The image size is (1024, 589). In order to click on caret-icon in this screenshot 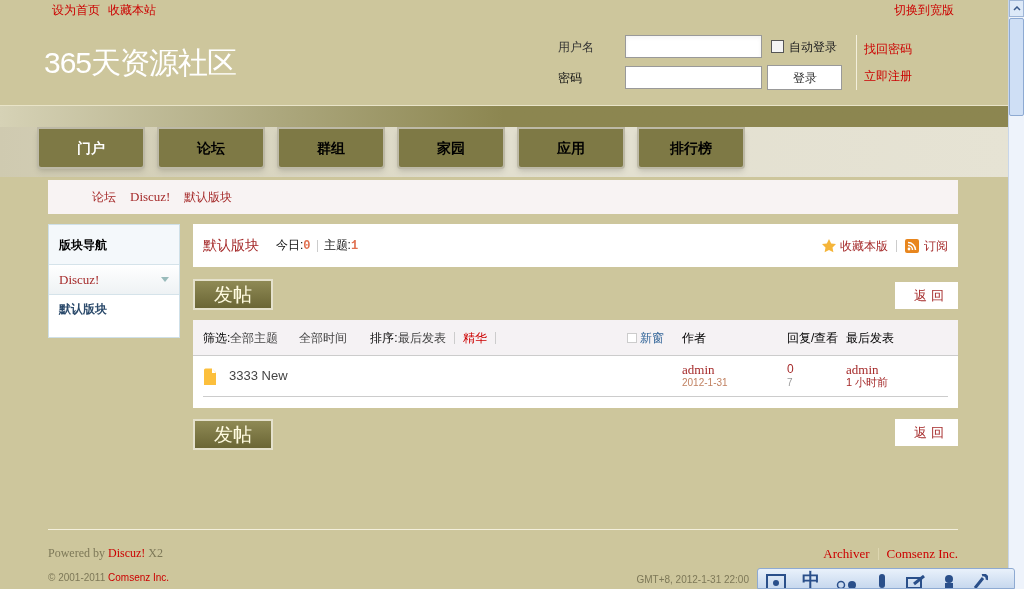, I will do `click(165, 279)`.